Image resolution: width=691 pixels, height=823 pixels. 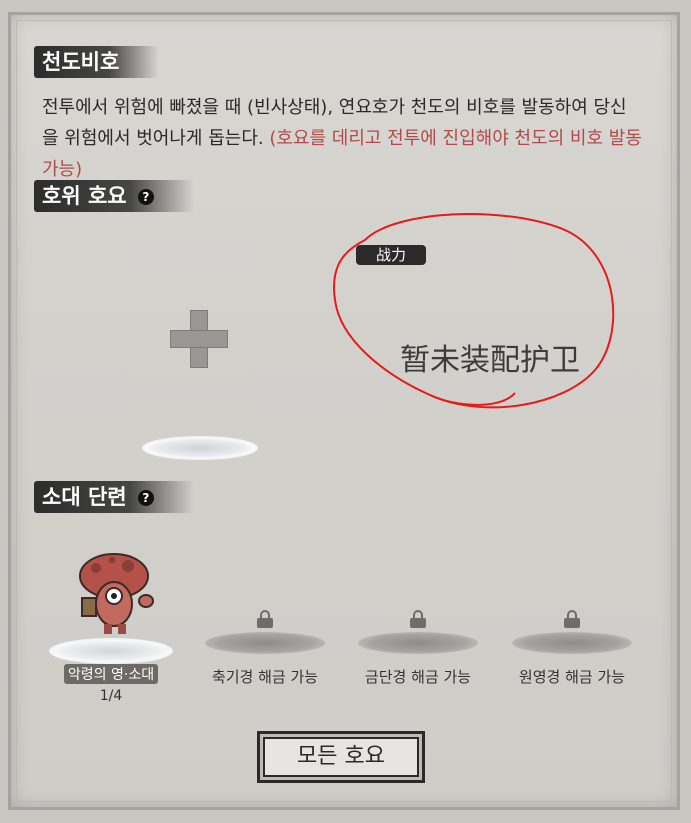 What do you see at coordinates (114, 592) in the screenshot?
I see `mushroom-mascot-icon` at bounding box center [114, 592].